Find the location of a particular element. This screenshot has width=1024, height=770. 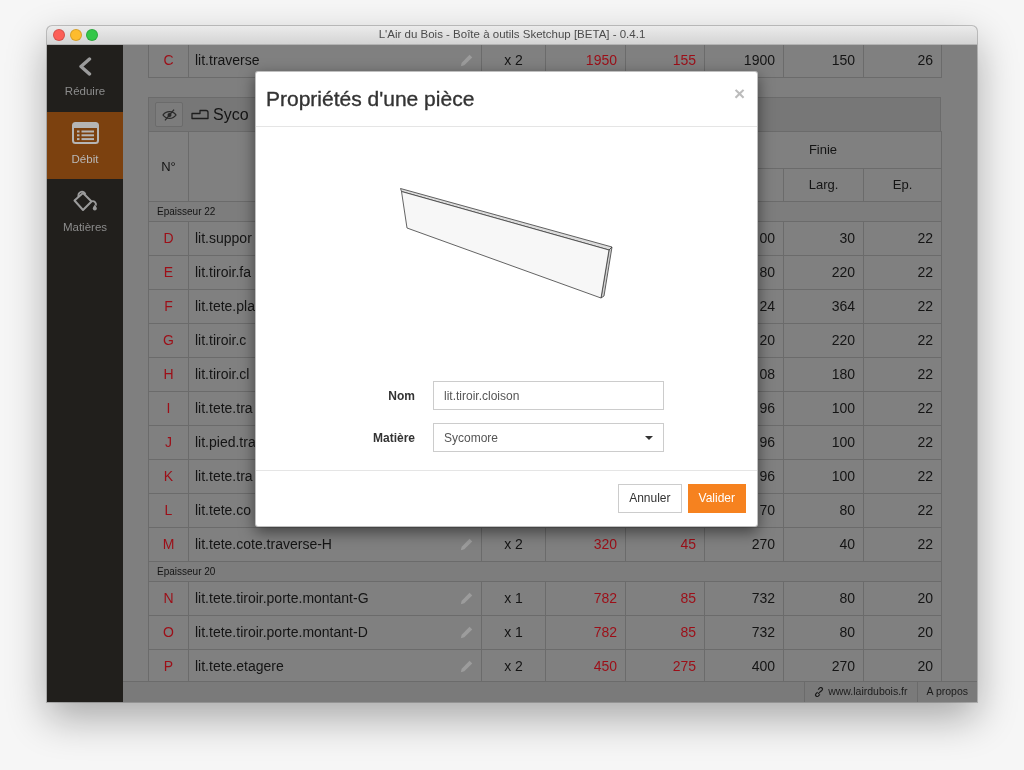

list-icon is located at coordinates (85, 133).